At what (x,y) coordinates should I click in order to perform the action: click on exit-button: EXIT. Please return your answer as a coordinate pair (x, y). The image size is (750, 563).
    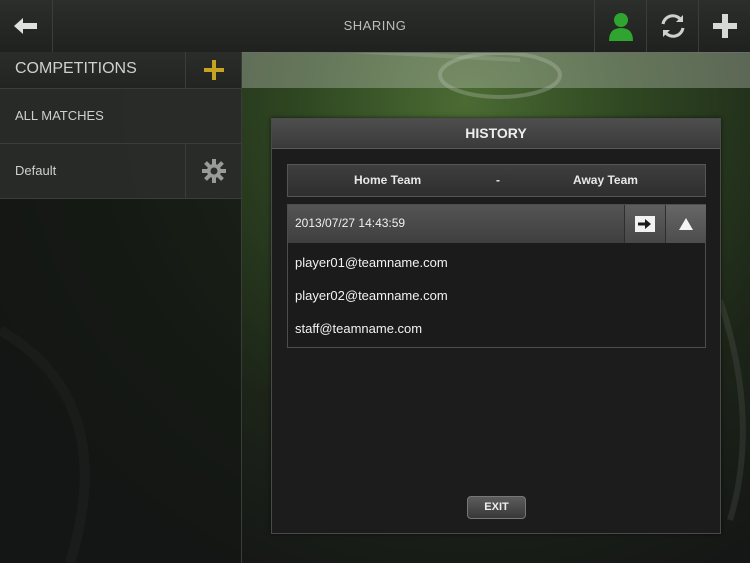
    Looking at the image, I should click on (496, 507).